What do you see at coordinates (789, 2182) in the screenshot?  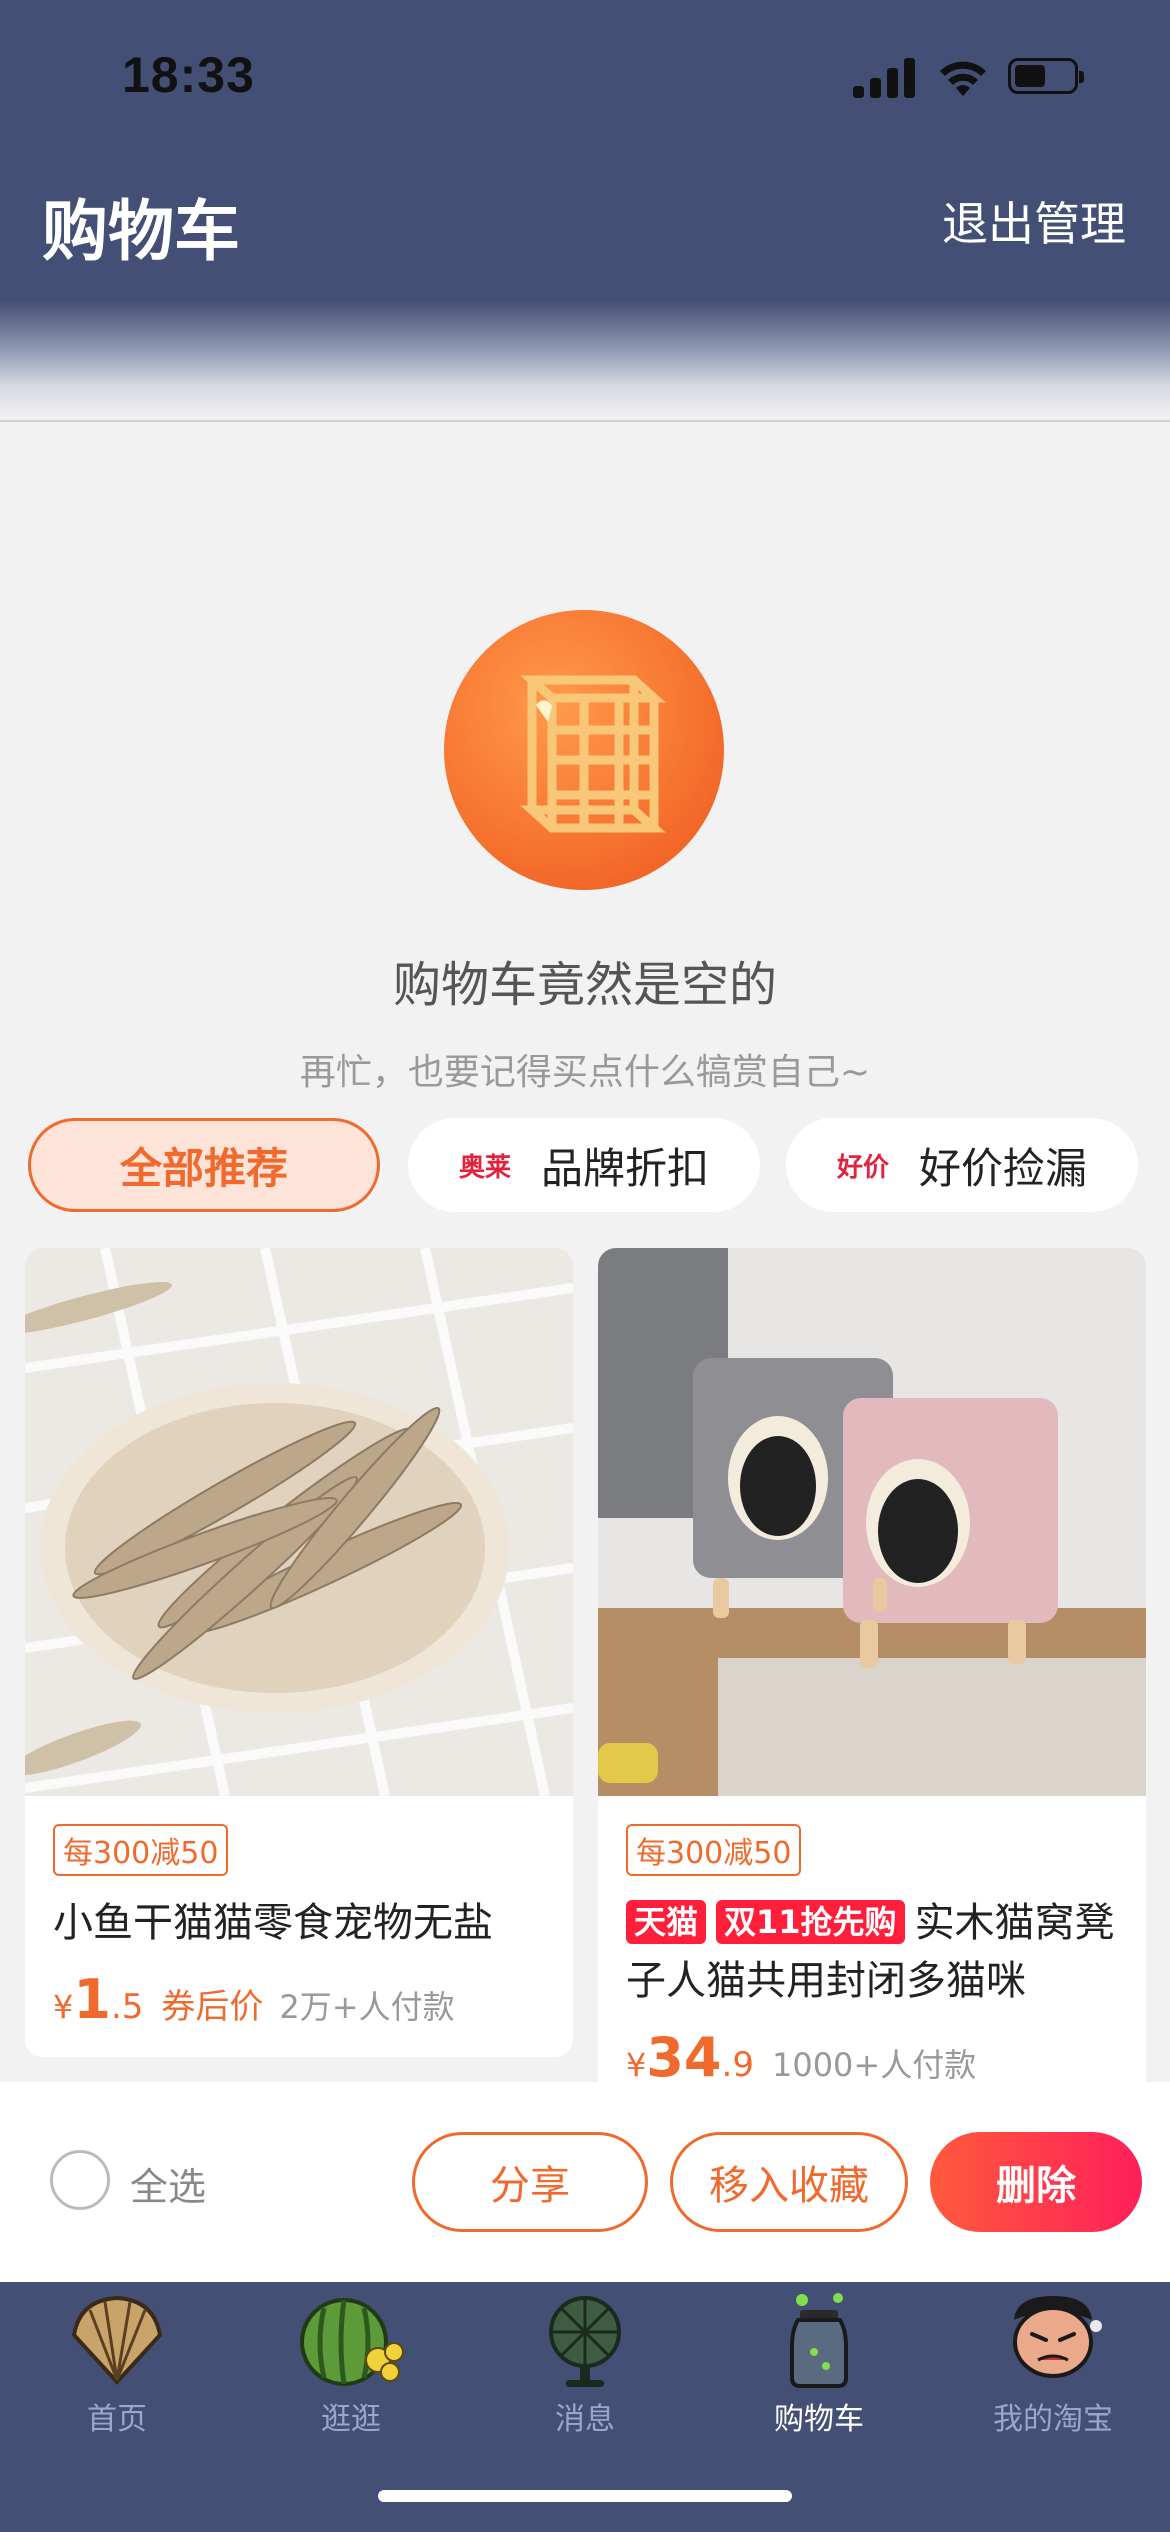 I see `move-to-favorites-button: 移入收藏` at bounding box center [789, 2182].